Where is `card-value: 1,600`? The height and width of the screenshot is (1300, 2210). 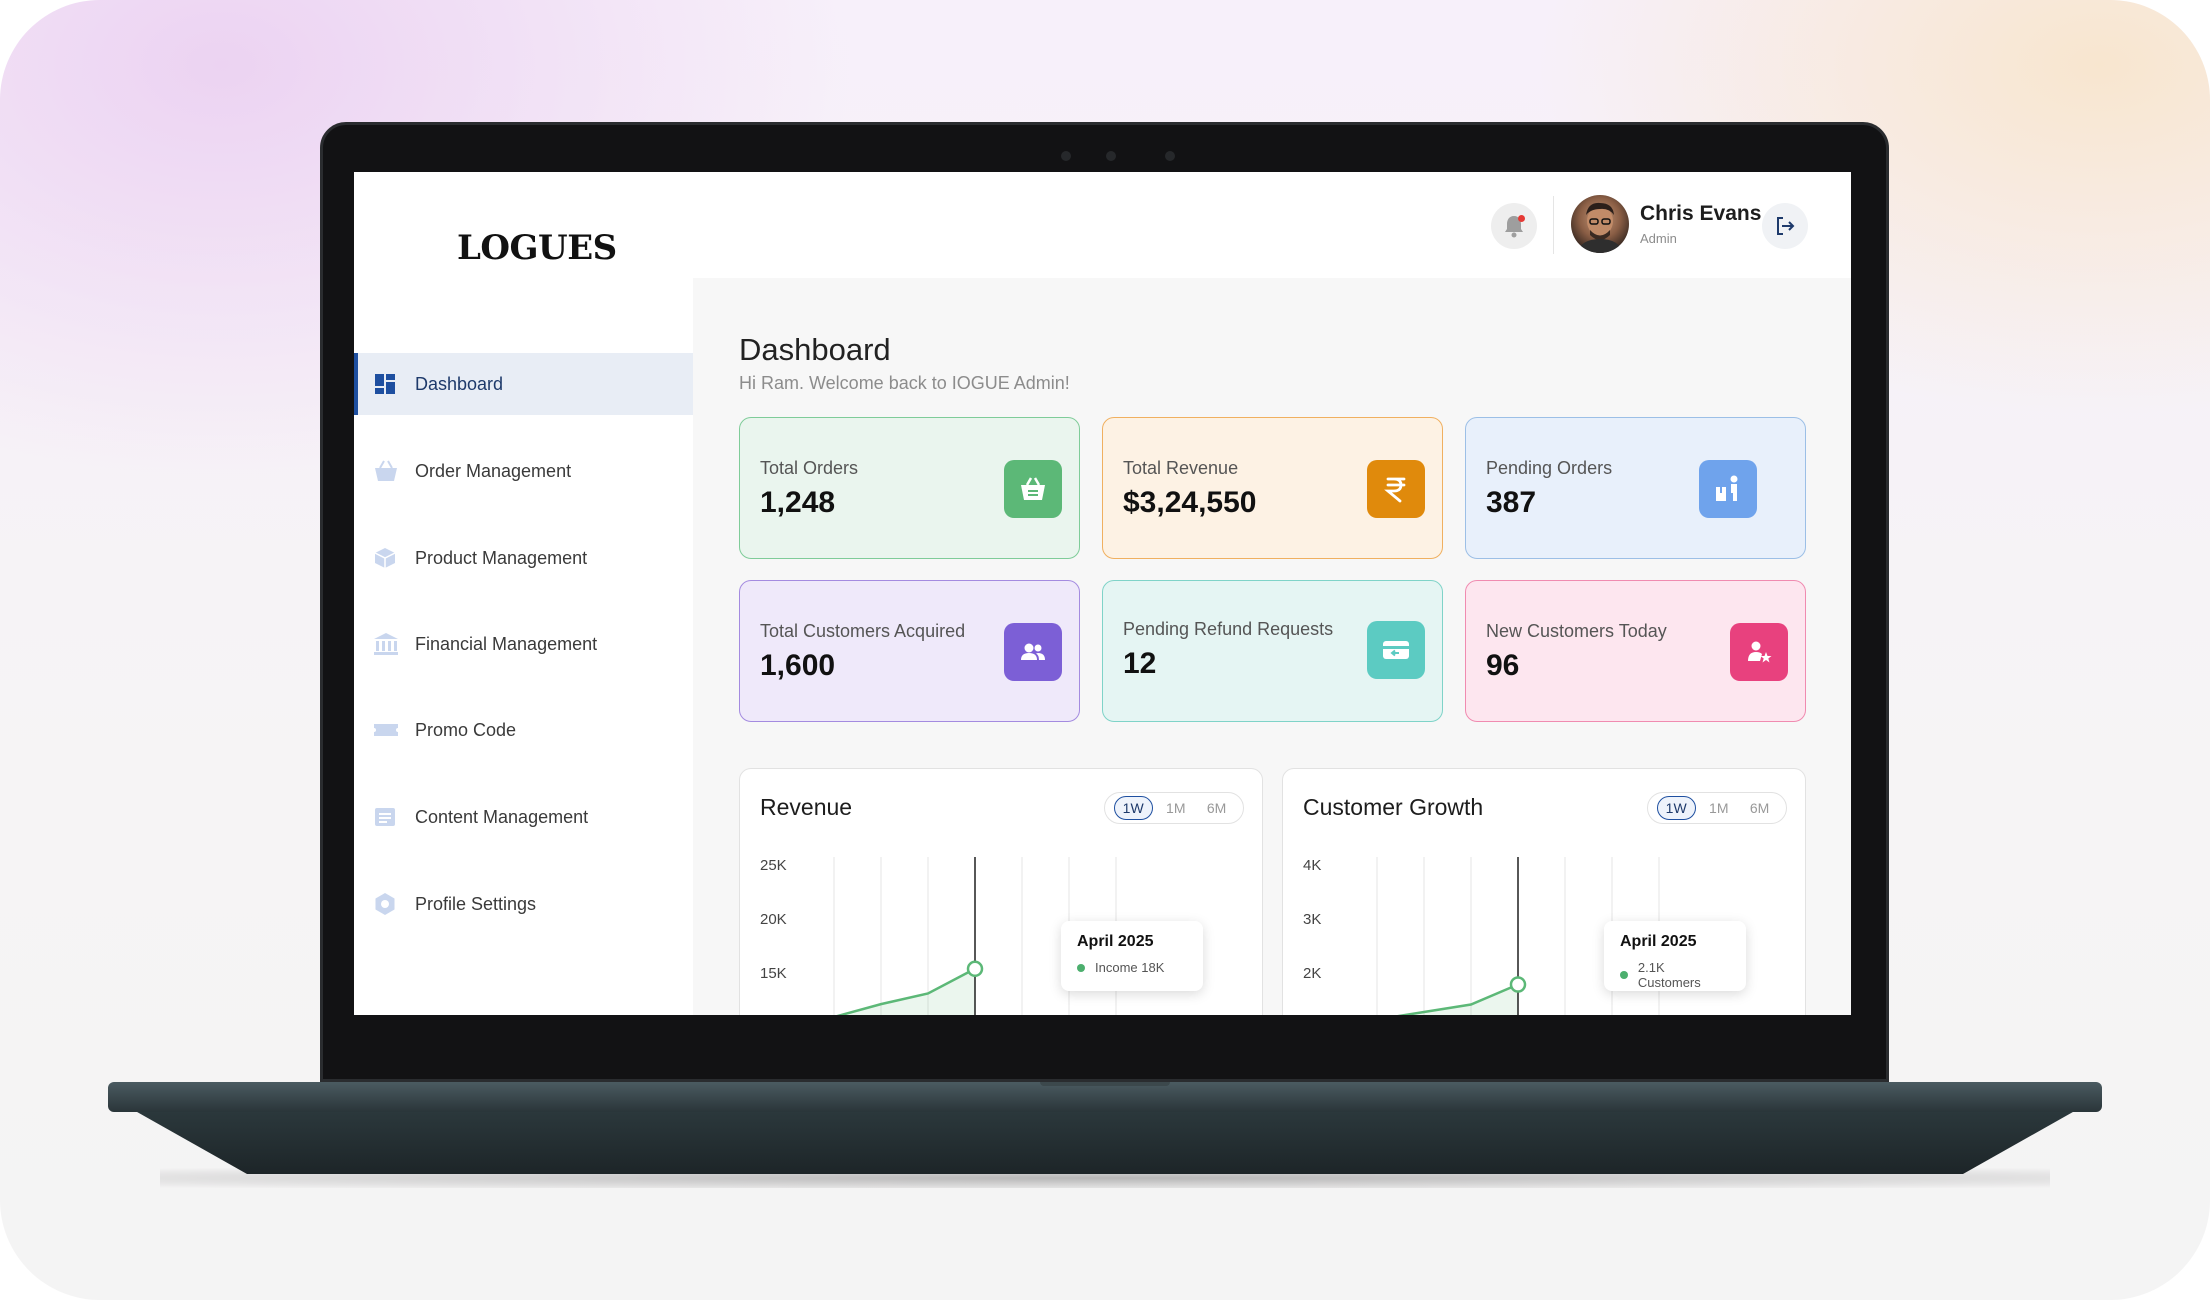
card-value: 1,600 is located at coordinates (798, 665).